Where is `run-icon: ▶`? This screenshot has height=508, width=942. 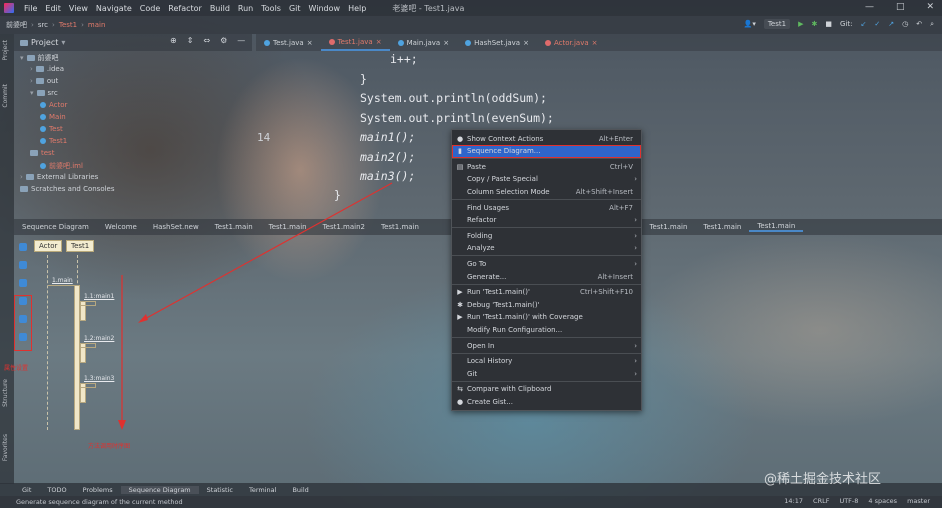 run-icon: ▶ is located at coordinates (800, 24).